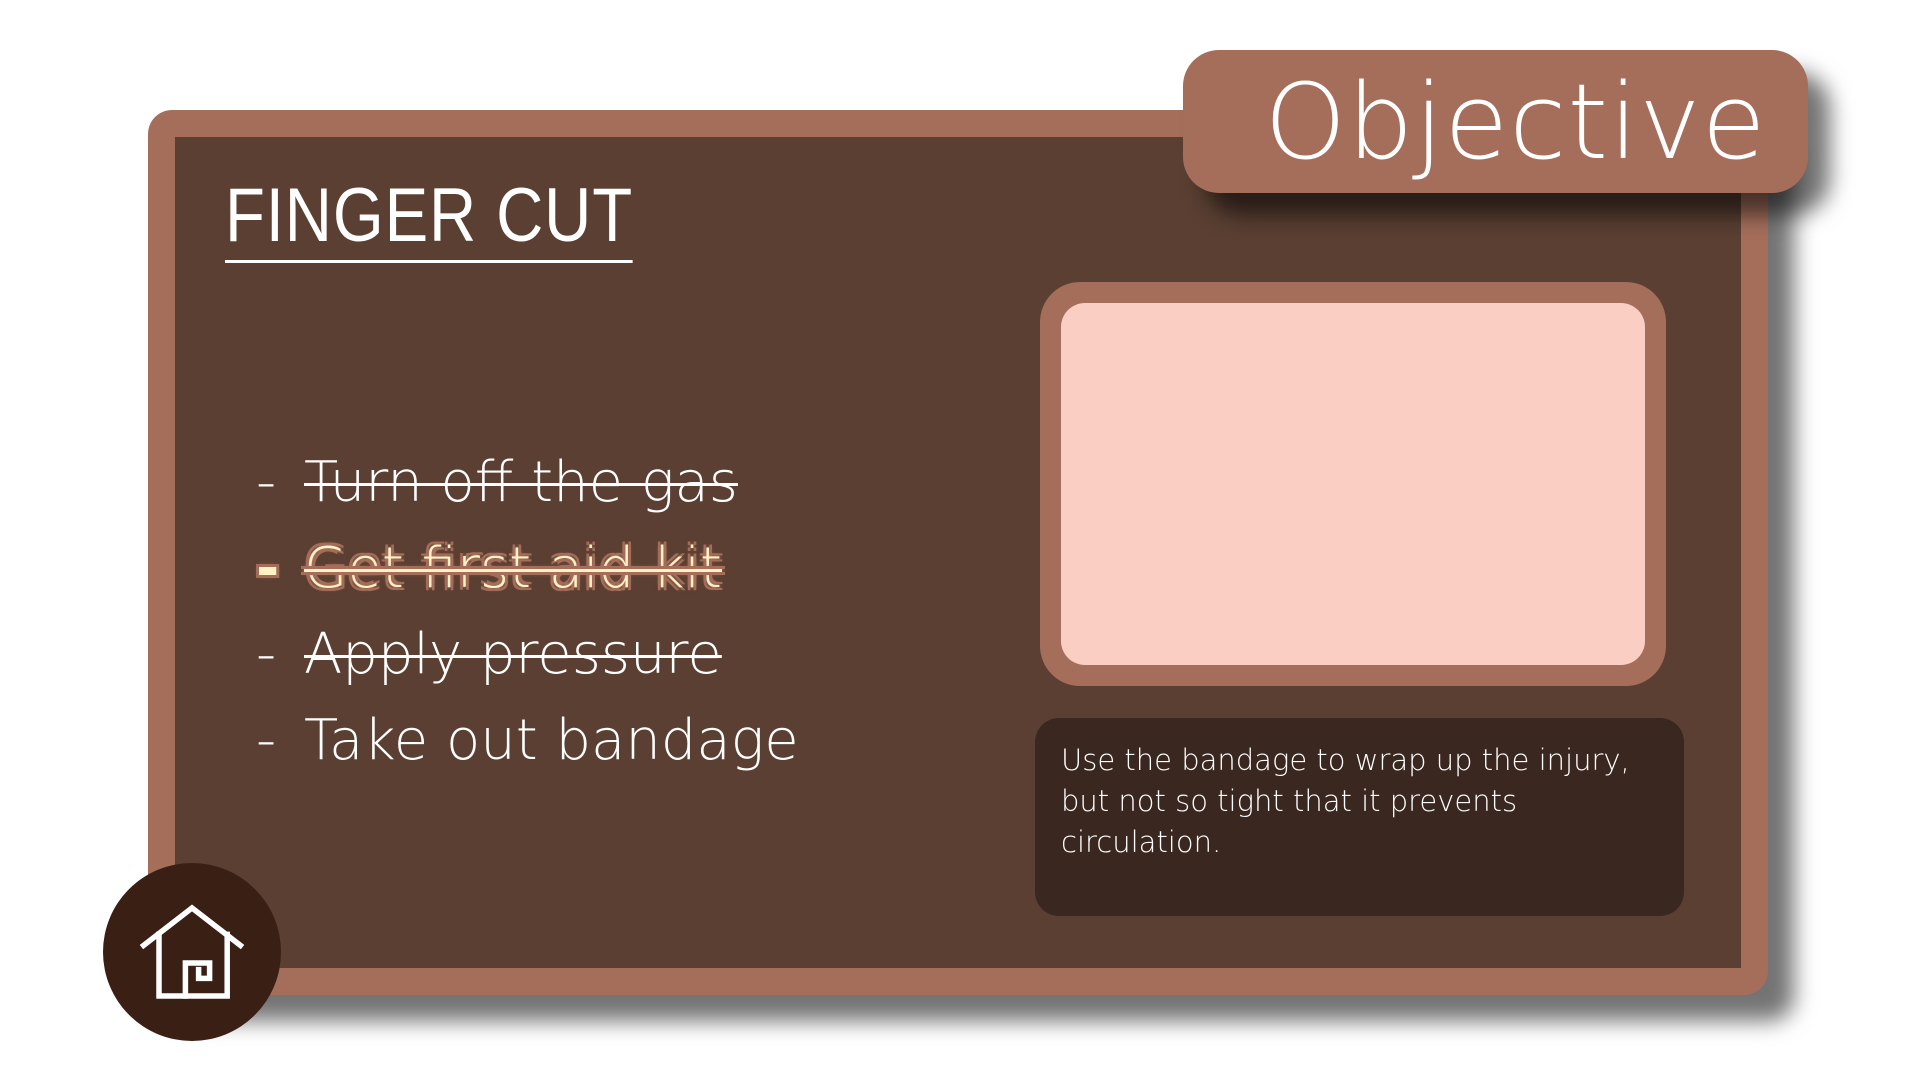 This screenshot has height=1080, width=1920. I want to click on task-item-apply-pressure: - Apply pressure, so click(527, 655).